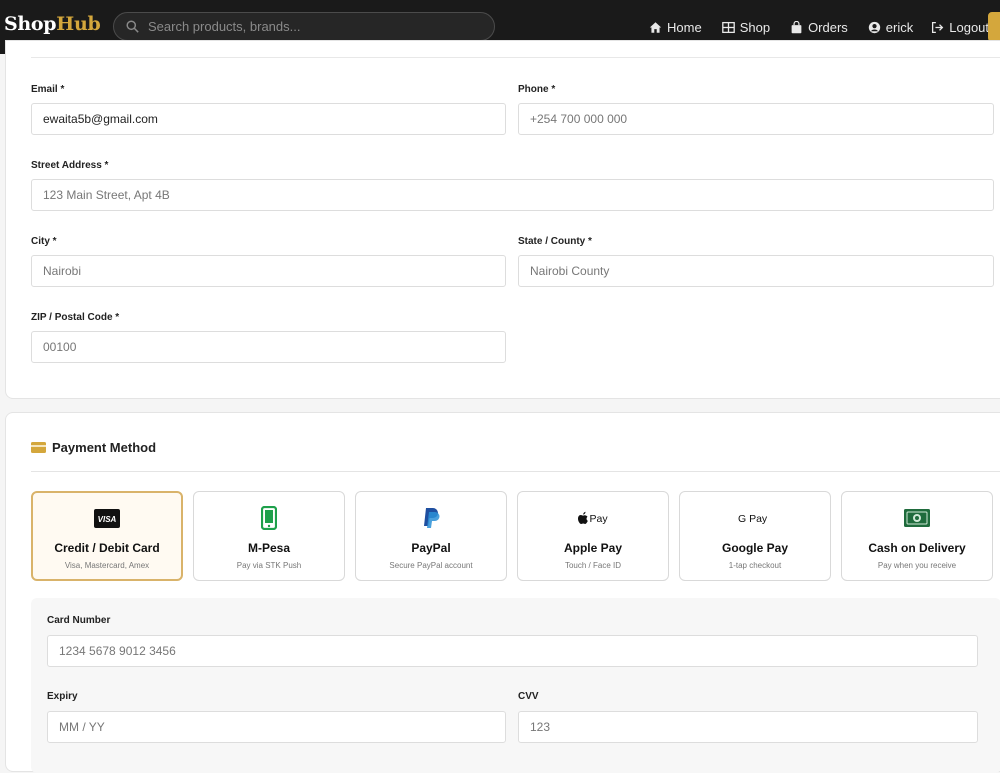 This screenshot has height=773, width=1000. Describe the element at coordinates (79, 620) in the screenshot. I see `card-number-label: Card Number` at that location.